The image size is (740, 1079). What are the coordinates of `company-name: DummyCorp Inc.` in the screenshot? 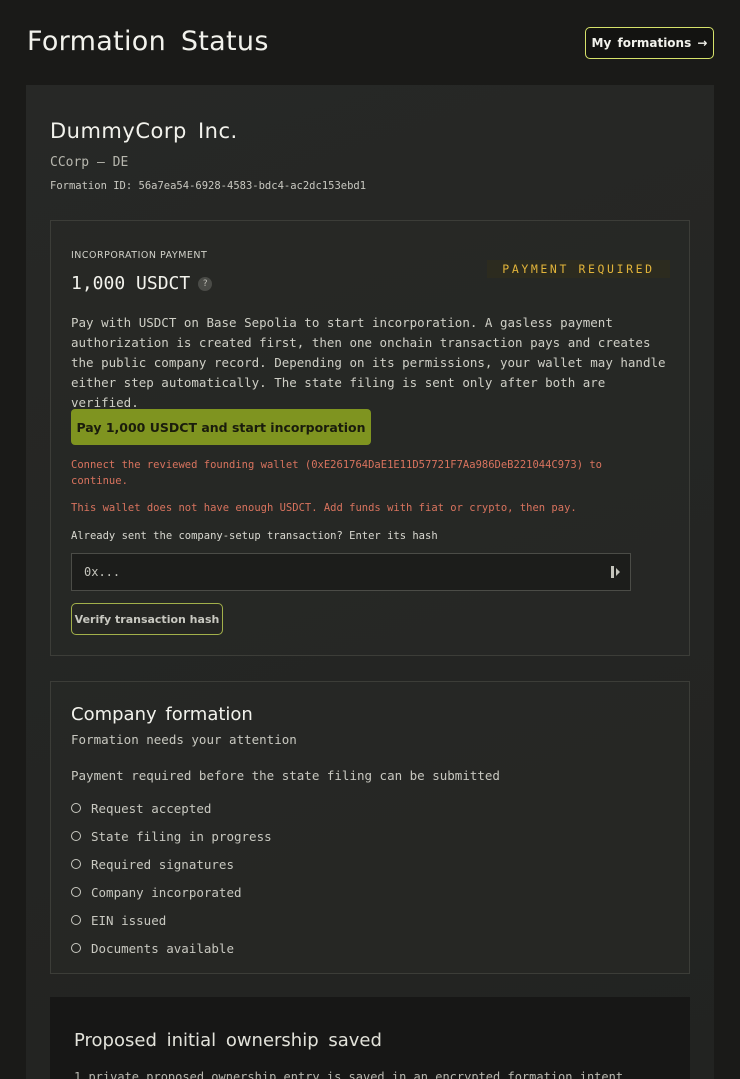 It's located at (144, 131).